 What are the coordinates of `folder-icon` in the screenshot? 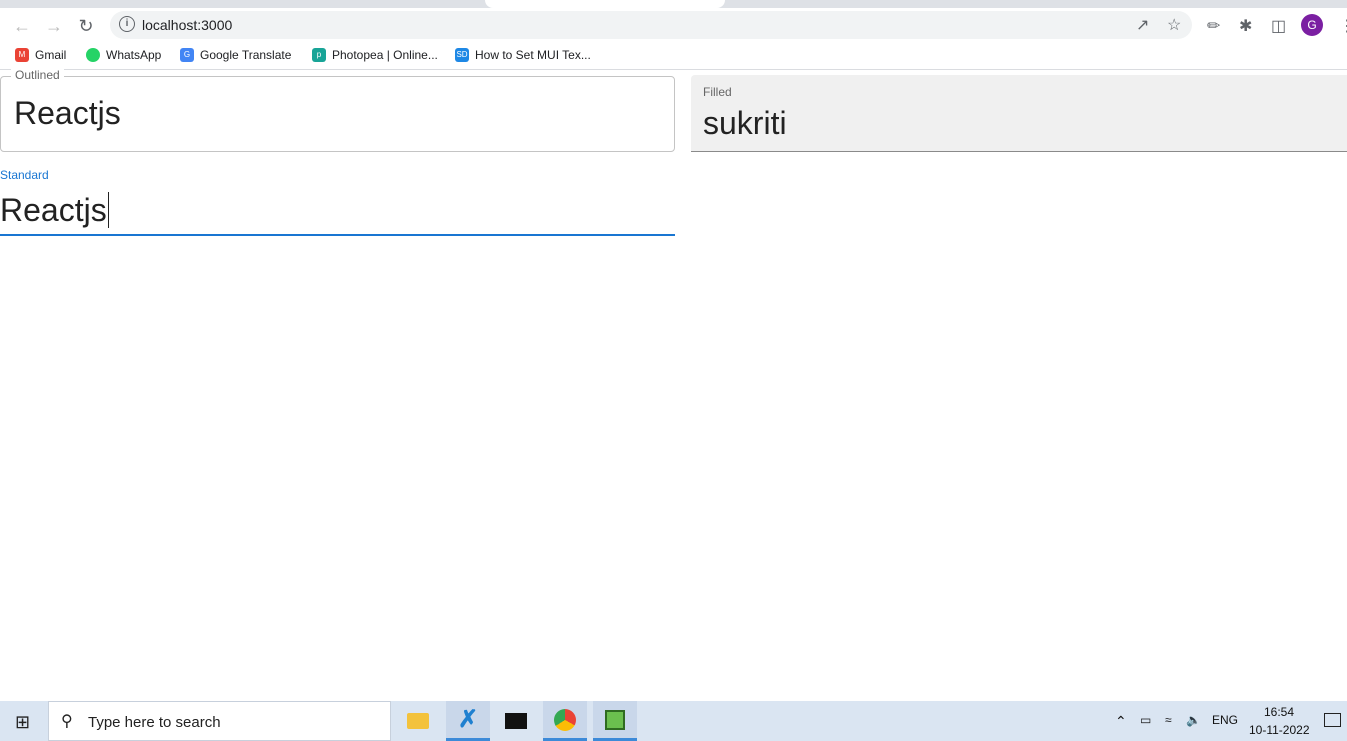 It's located at (418, 721).